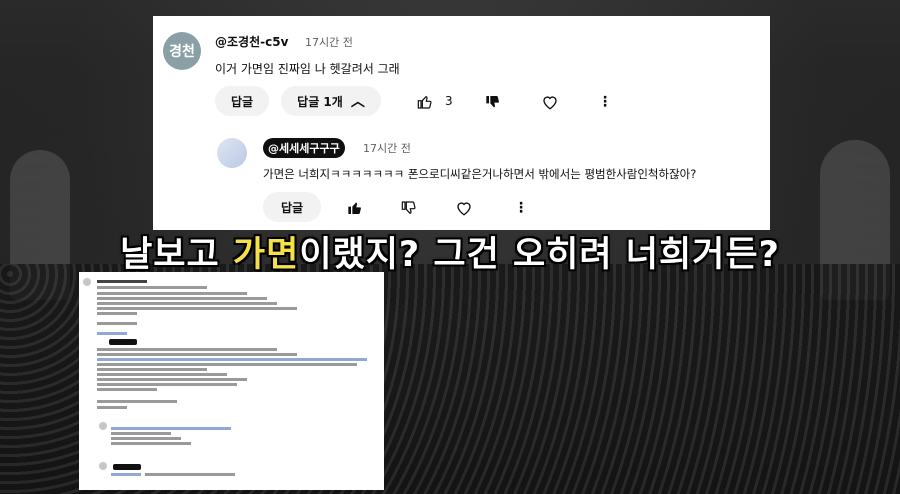  I want to click on comment-text: 이거 가면임 진짜임 나 헷갈려서 그래, so click(307, 69).